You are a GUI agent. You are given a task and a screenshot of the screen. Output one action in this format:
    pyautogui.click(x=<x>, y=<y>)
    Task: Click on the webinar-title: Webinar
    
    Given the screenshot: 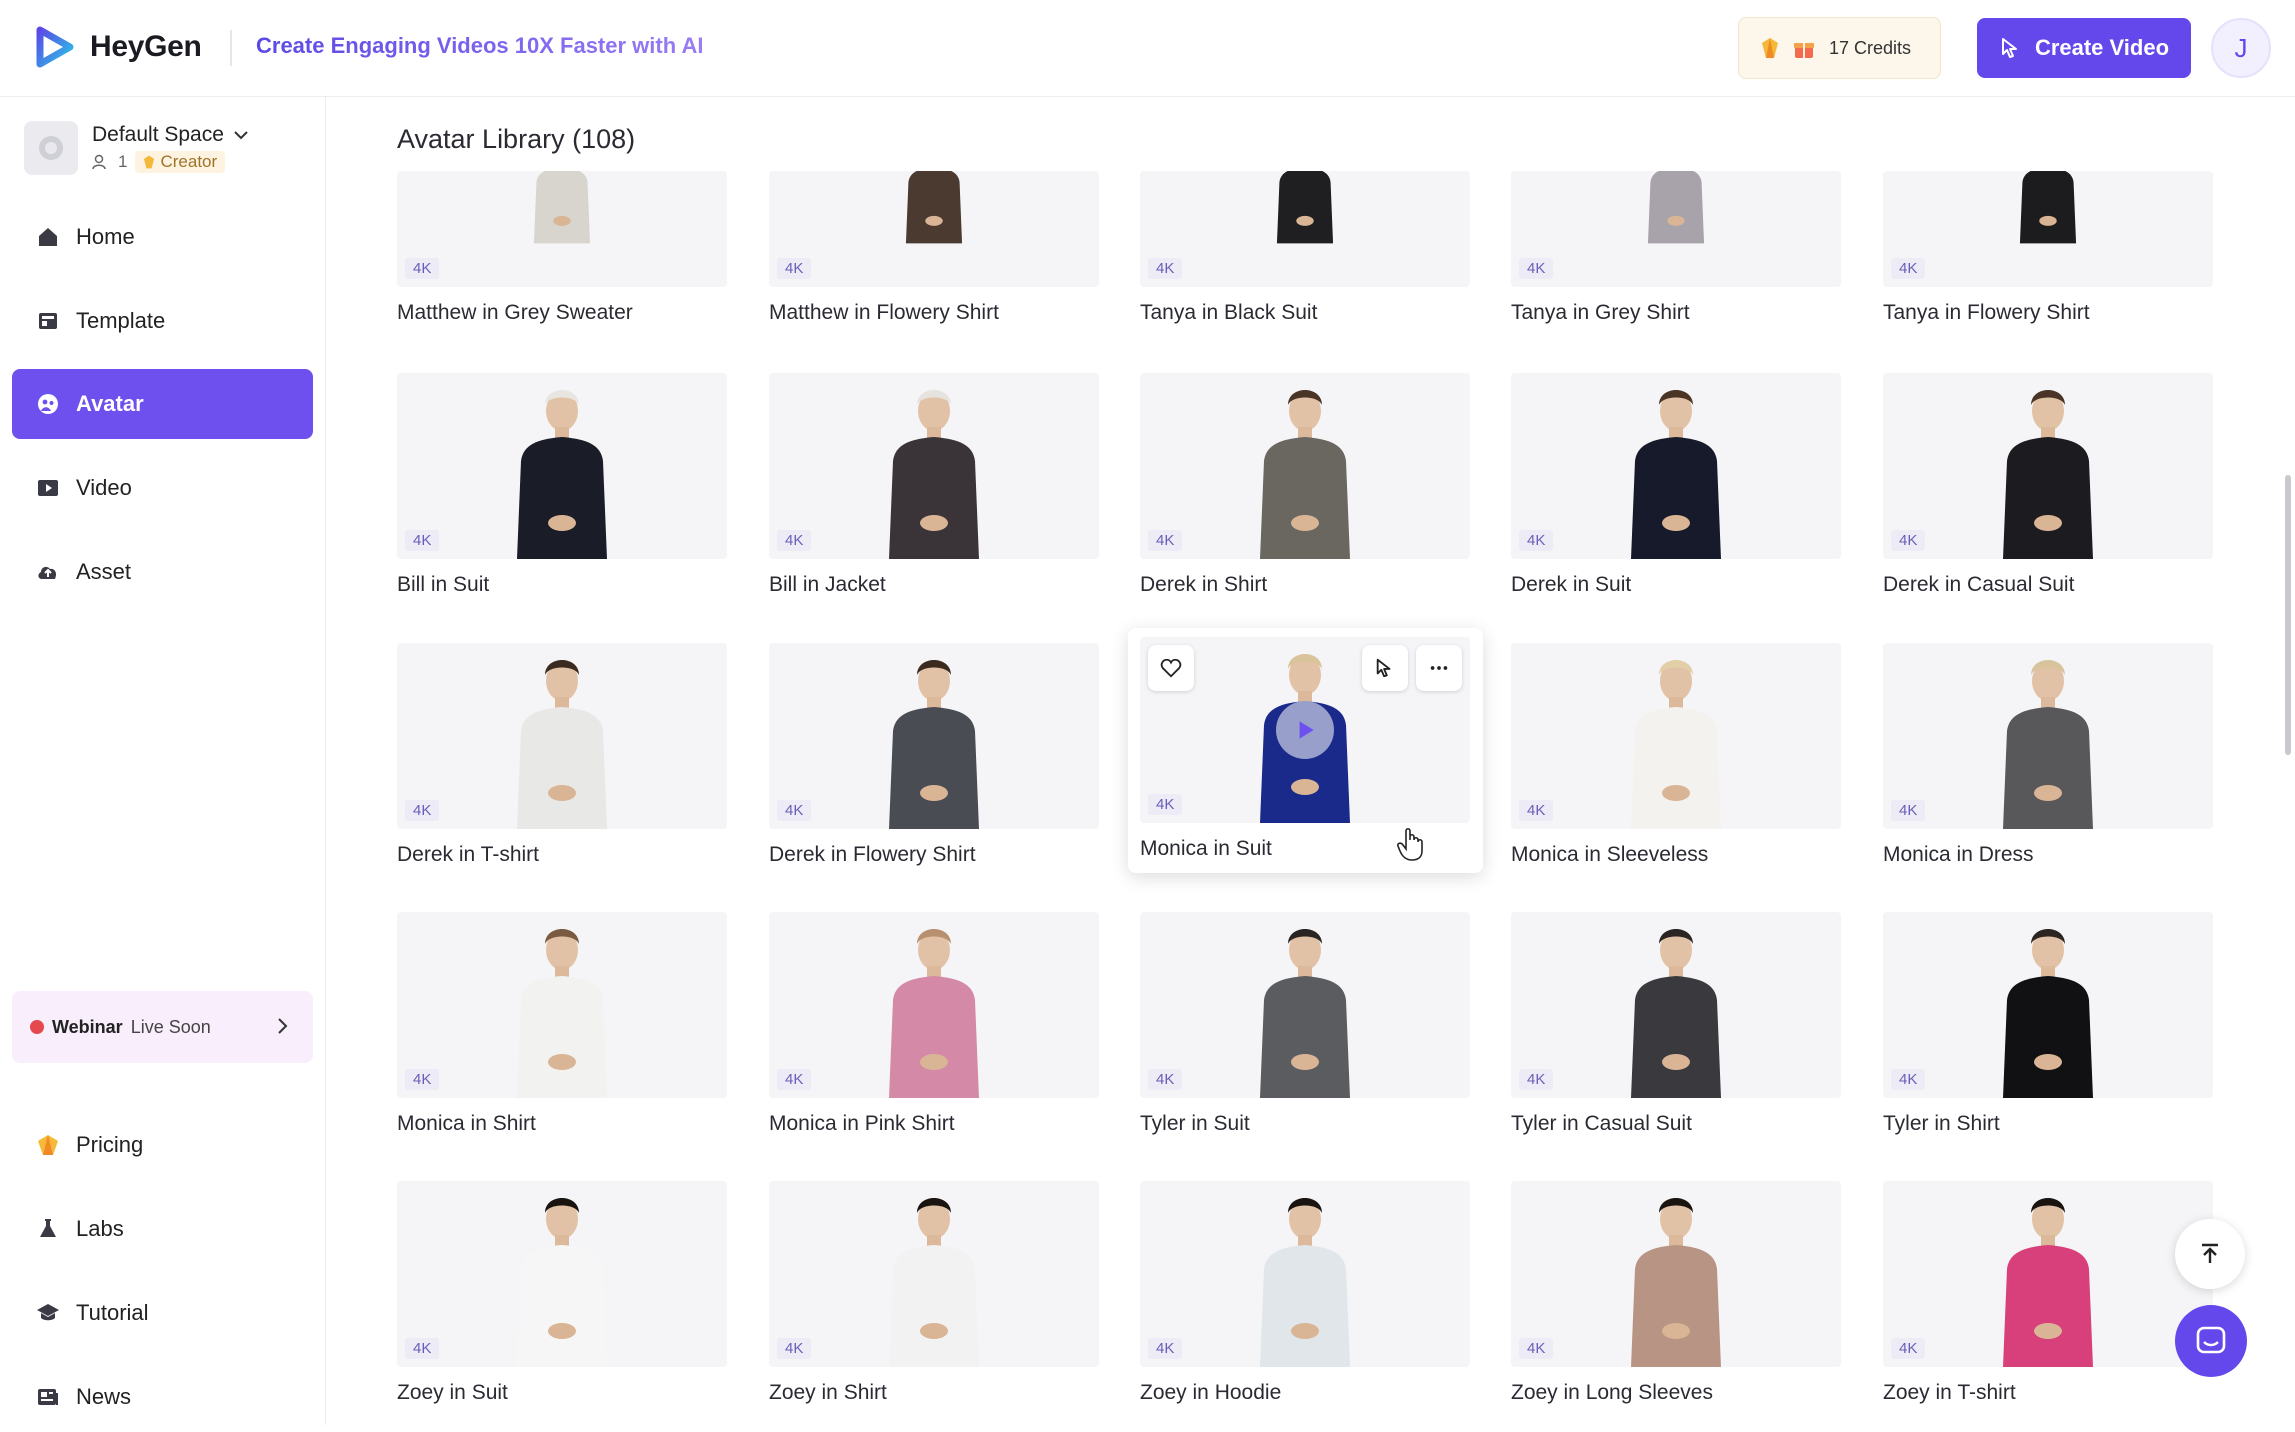 What is the action you would take?
    pyautogui.click(x=87, y=1026)
    